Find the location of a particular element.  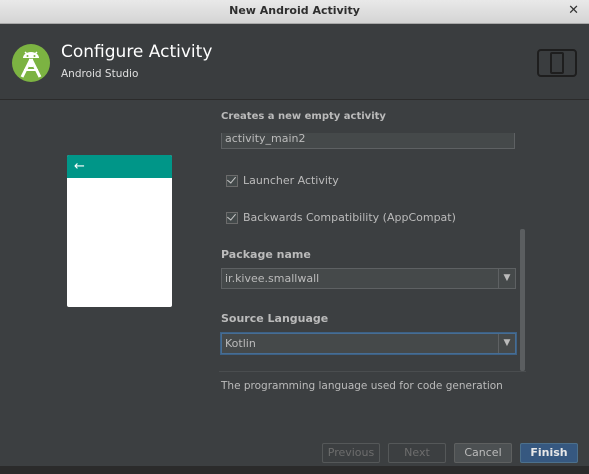

source-language-value: Kotlin is located at coordinates (240, 343).